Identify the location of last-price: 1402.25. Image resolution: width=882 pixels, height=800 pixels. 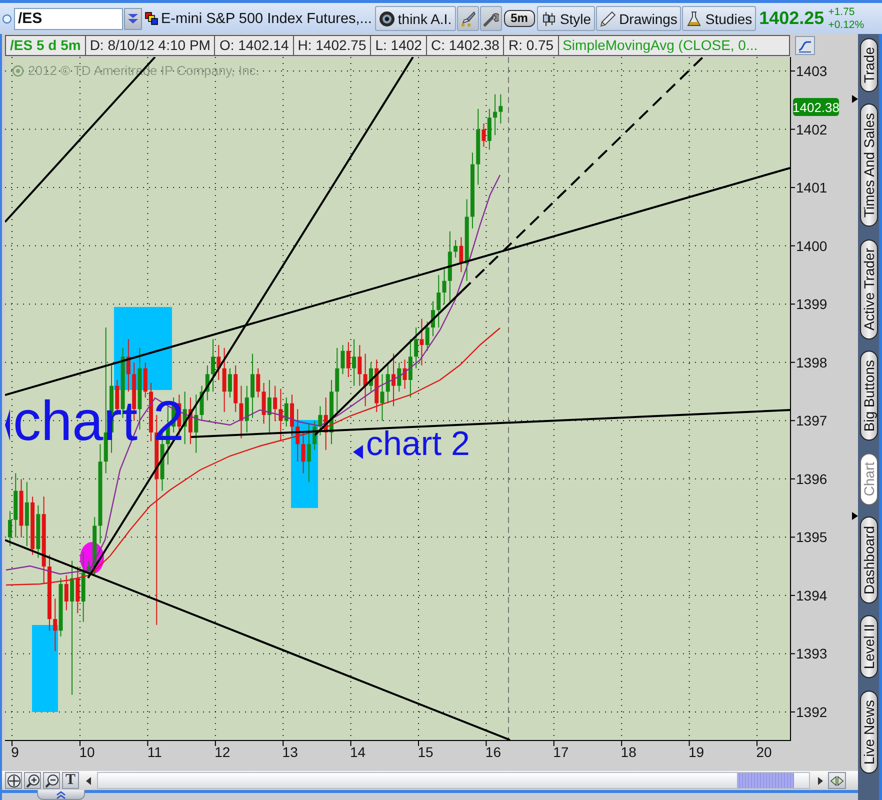
(791, 18).